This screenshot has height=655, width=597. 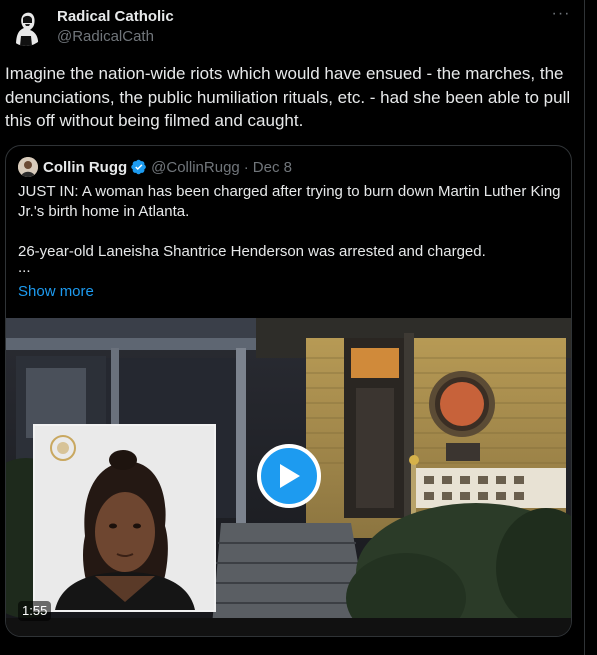 I want to click on author-avatar, so click(x=26, y=26).